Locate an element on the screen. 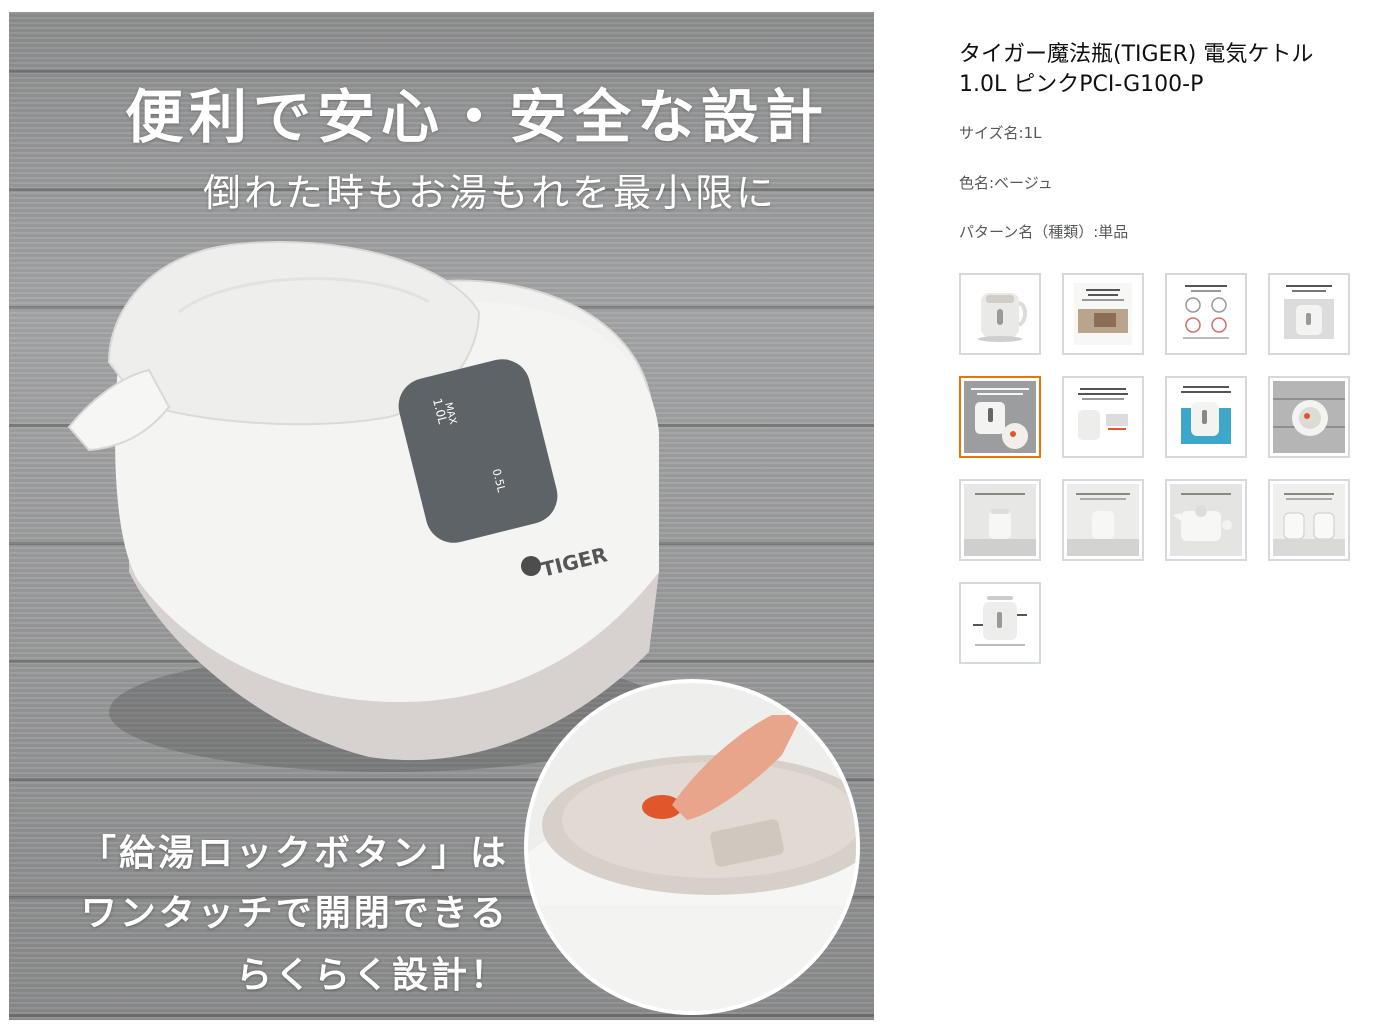  thumb-kettle-top is located at coordinates (1309, 417).